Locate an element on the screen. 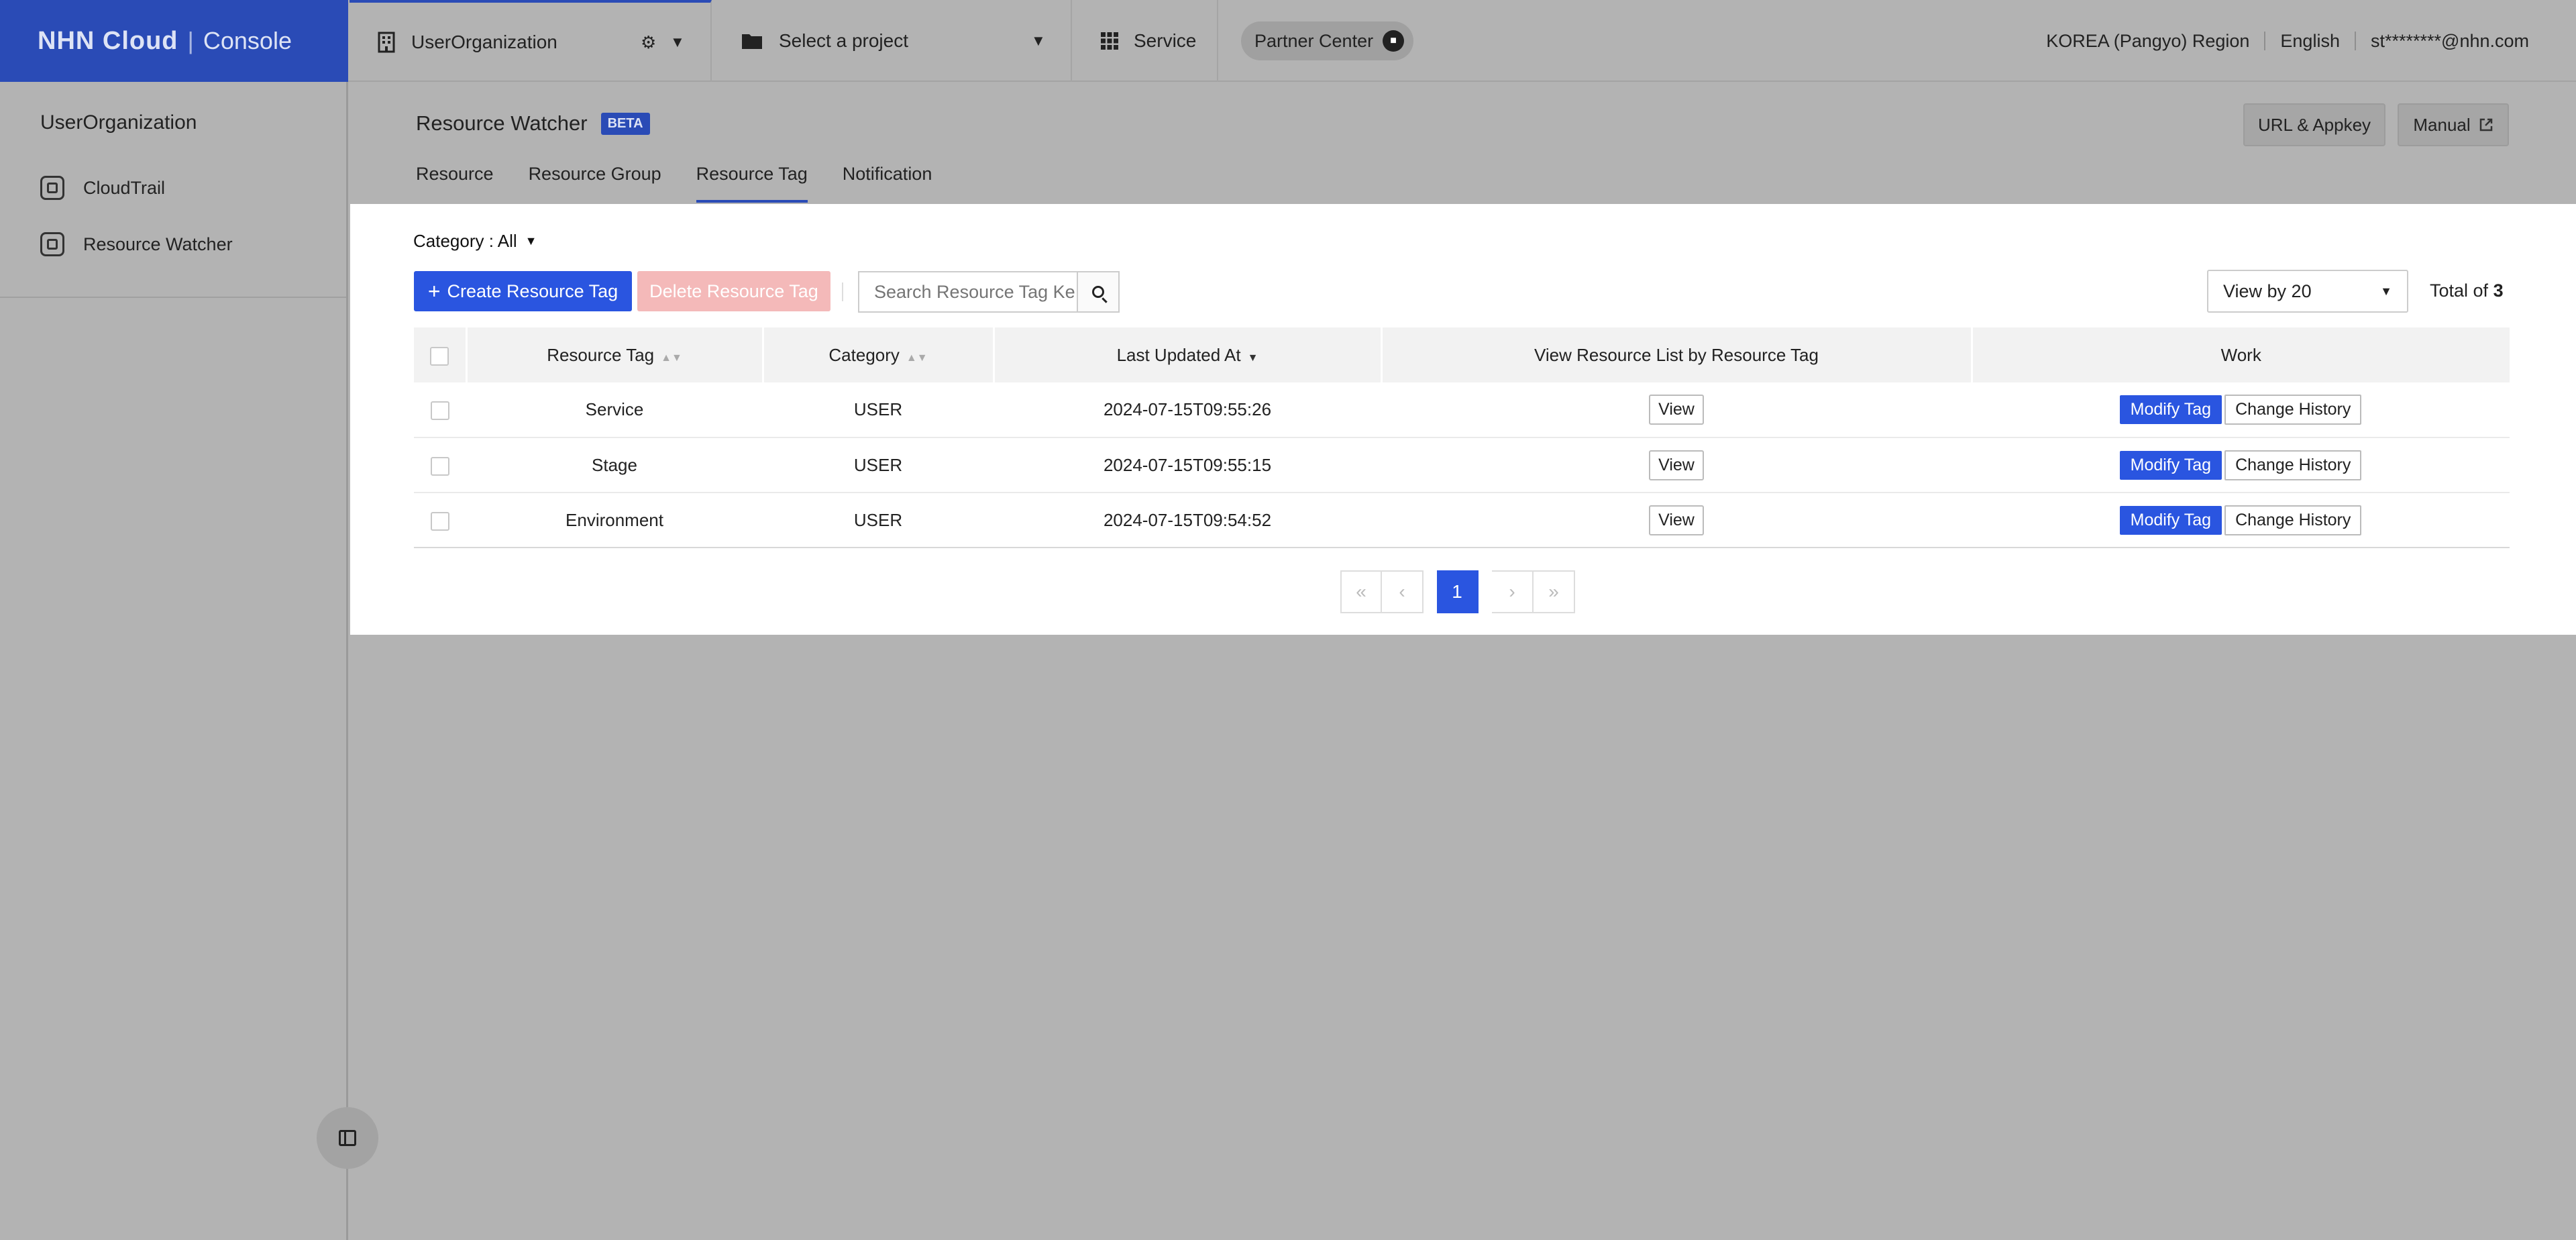 The height and width of the screenshot is (1240, 2576). column-header-work: Work is located at coordinates (2241, 354).